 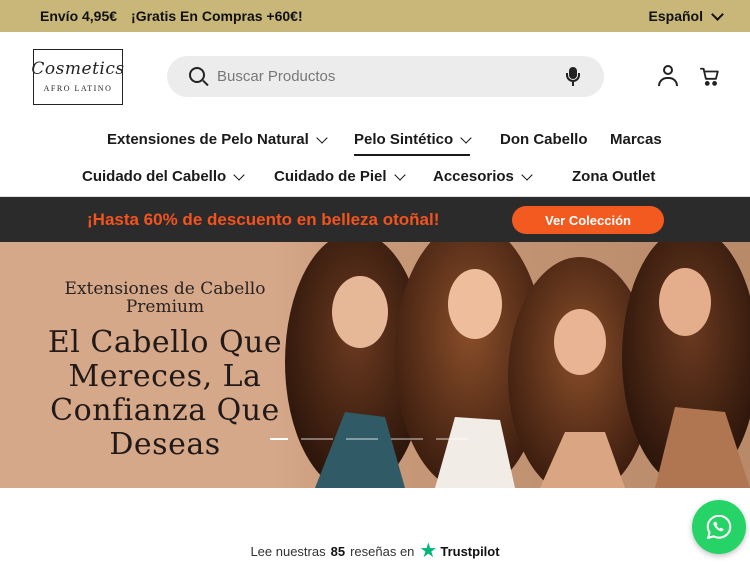 I want to click on nav-item-extensiones-pelo-natural: Extensiones de Pelo Natural, so click(x=217, y=139).